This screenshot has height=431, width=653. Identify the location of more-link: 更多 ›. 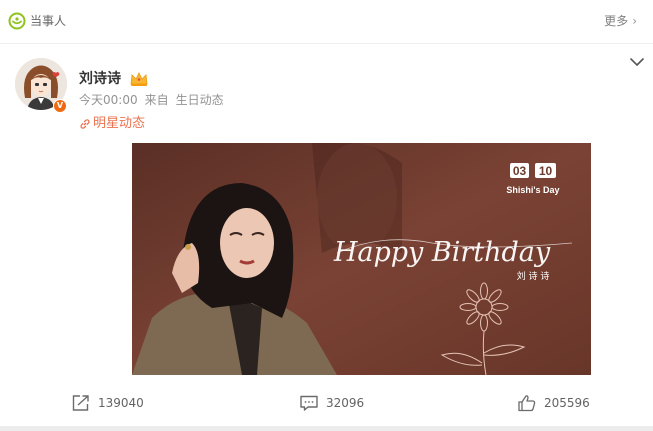
(620, 21).